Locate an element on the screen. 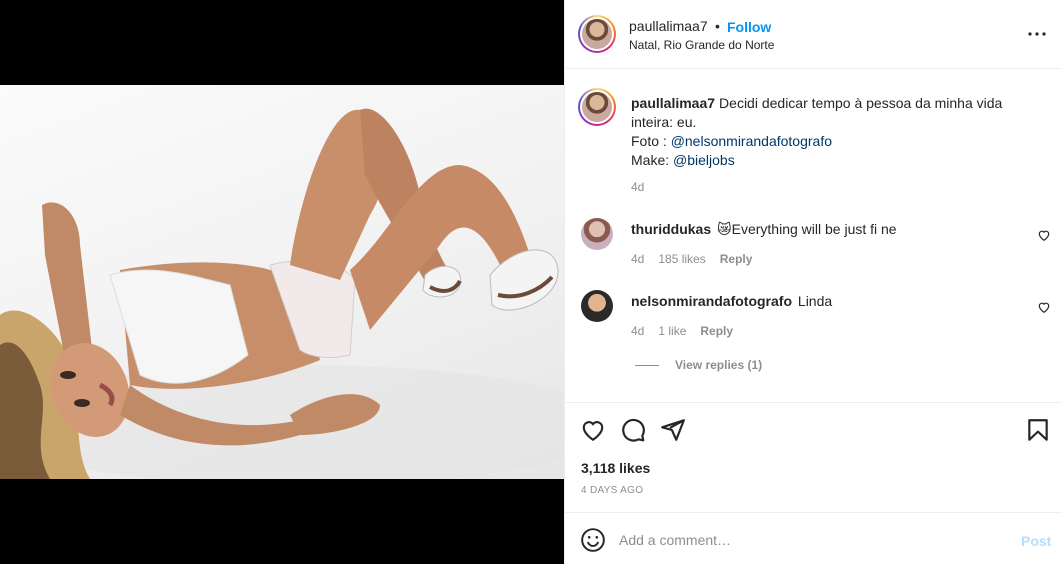 Image resolution: width=1062 pixels, height=564 pixels. add-comment-bar: Post is located at coordinates (813, 538).